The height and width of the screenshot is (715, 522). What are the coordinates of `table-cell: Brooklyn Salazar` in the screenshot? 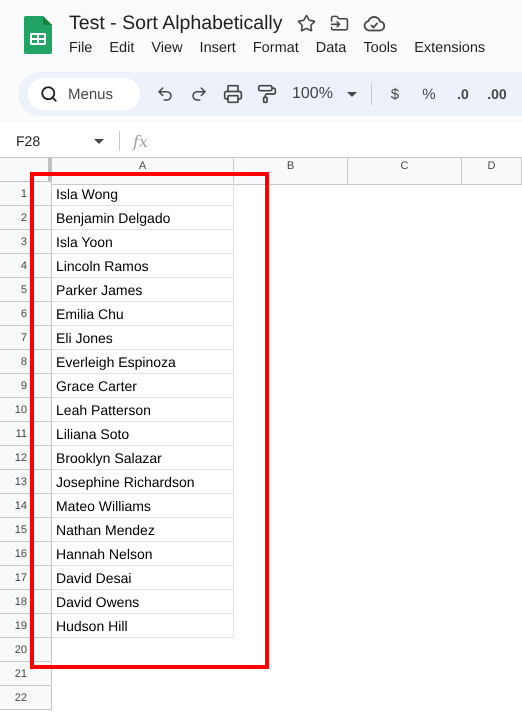 It's located at (143, 458).